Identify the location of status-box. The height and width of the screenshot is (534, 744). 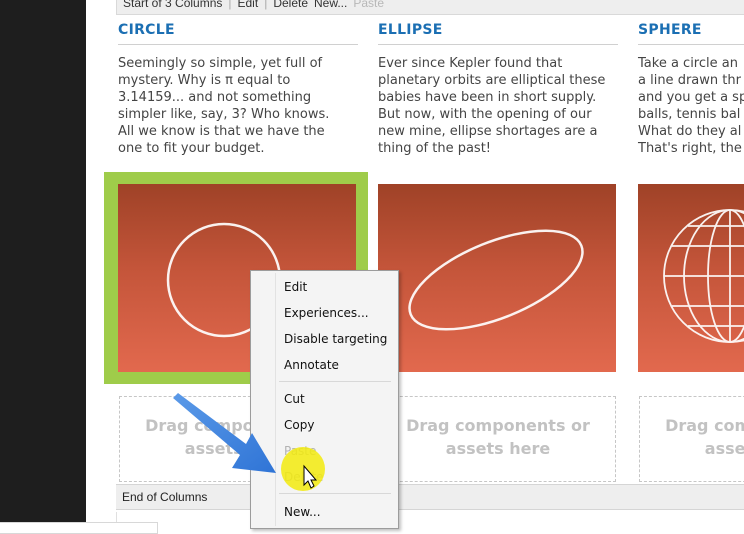
(79, 528).